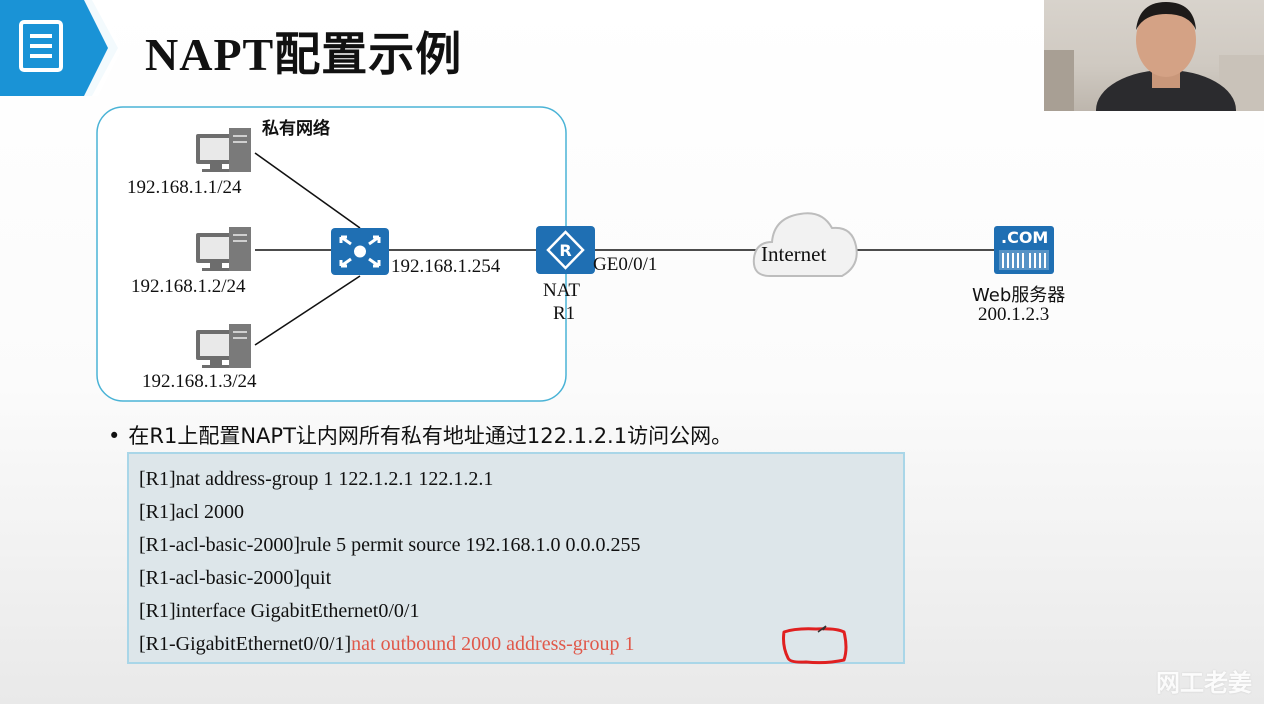 This screenshot has width=1264, height=704. What do you see at coordinates (279, 611) in the screenshot?
I see `code-line: [R1]interface GigabitEthernet0/0/1` at bounding box center [279, 611].